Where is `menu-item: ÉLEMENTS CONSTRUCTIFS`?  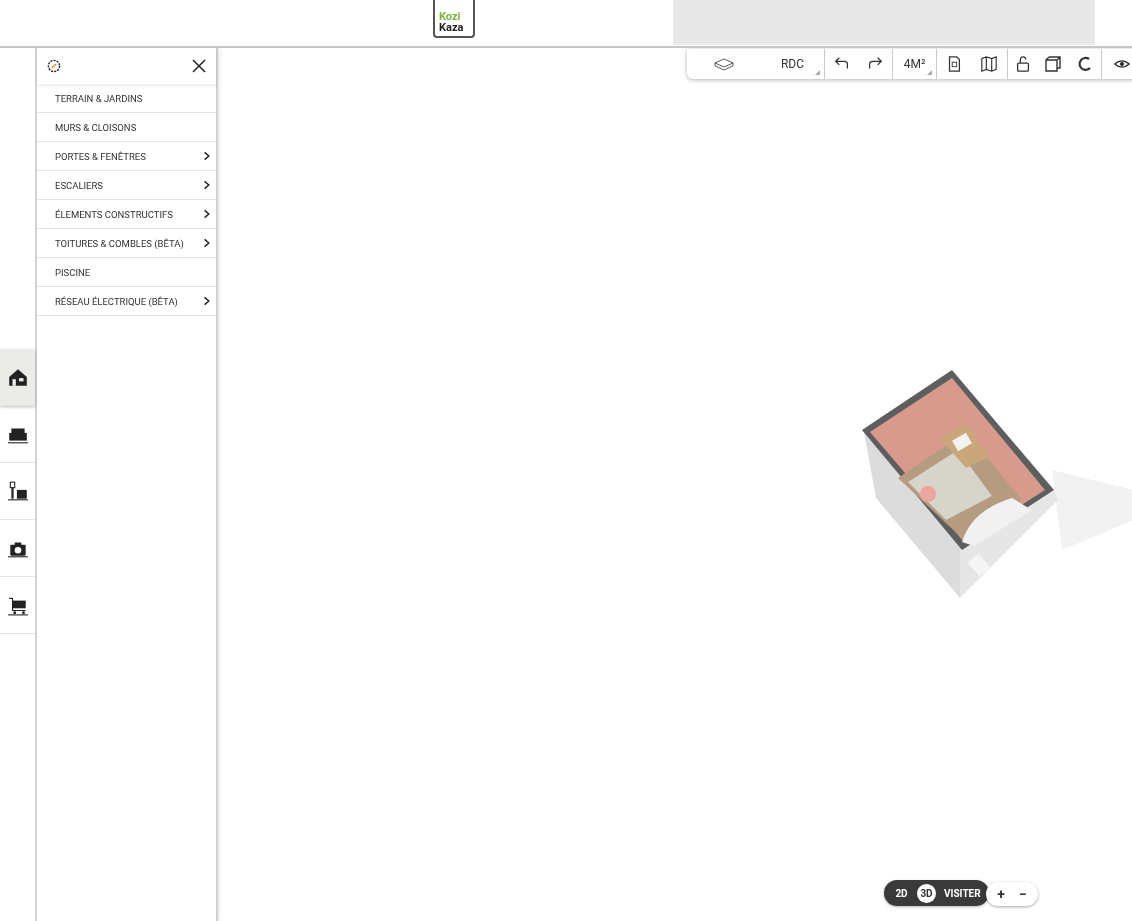
menu-item: ÉLEMENTS CONSTRUCTIFS is located at coordinates (126, 214).